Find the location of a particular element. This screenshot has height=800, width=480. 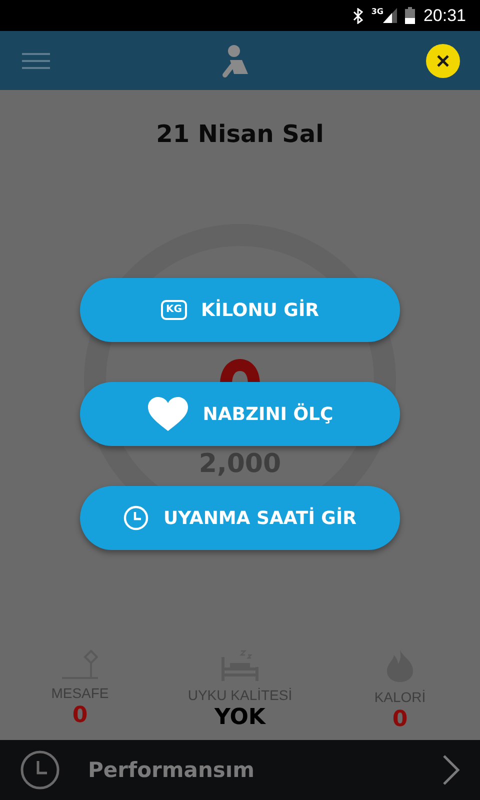

action-button: UYANMA SAATİ GİR is located at coordinates (240, 518).